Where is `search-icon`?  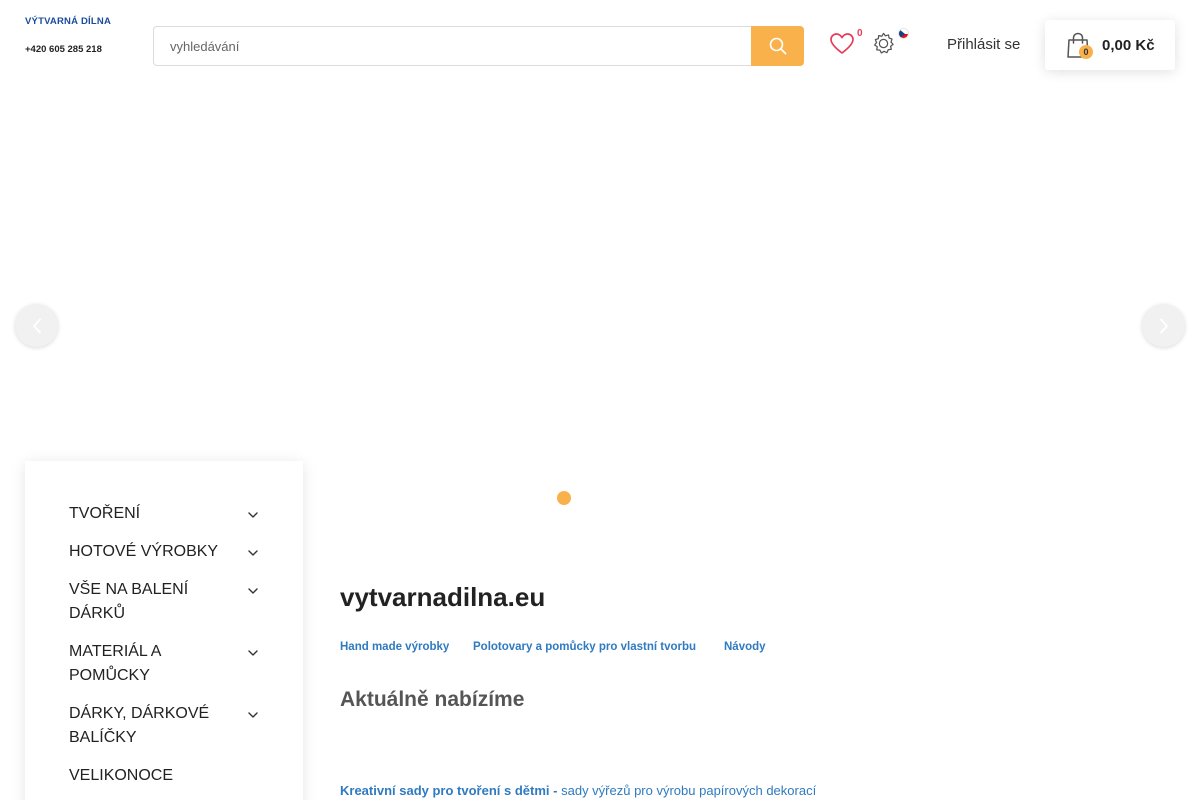 search-icon is located at coordinates (777, 46).